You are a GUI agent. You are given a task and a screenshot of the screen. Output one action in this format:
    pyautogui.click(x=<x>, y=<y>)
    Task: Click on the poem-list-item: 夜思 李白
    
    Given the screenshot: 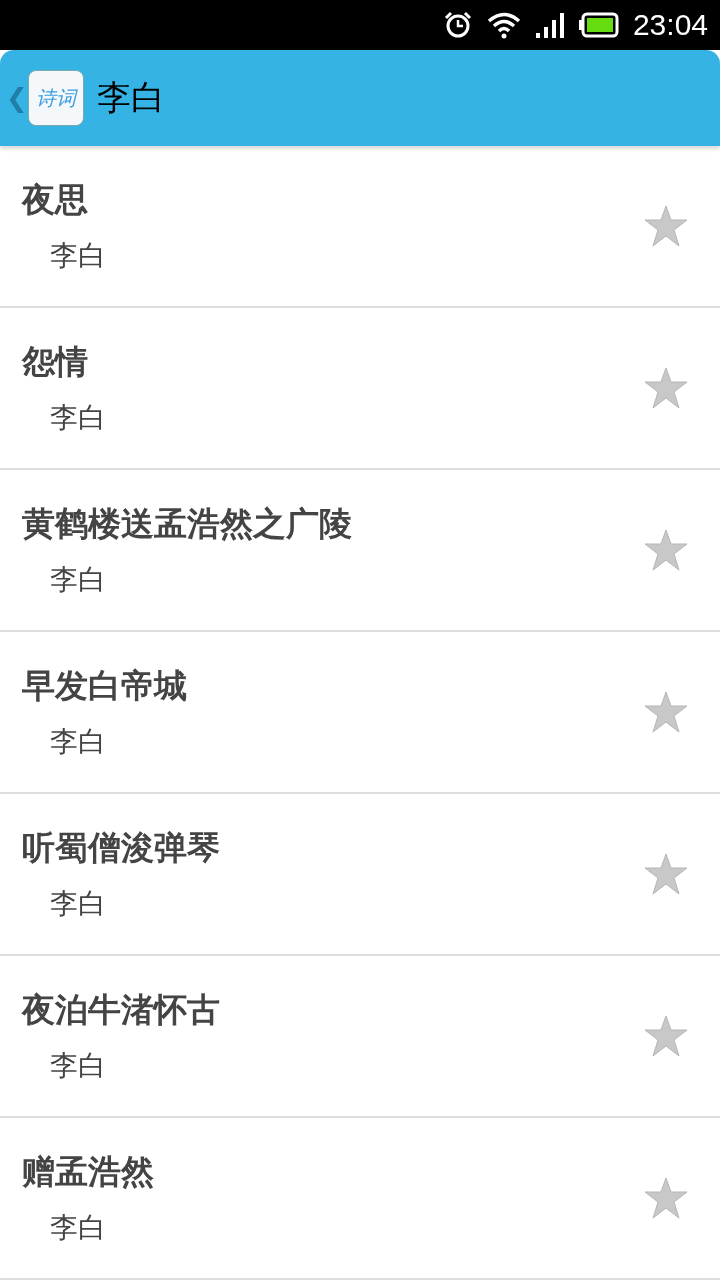 What is the action you would take?
    pyautogui.click(x=360, y=227)
    